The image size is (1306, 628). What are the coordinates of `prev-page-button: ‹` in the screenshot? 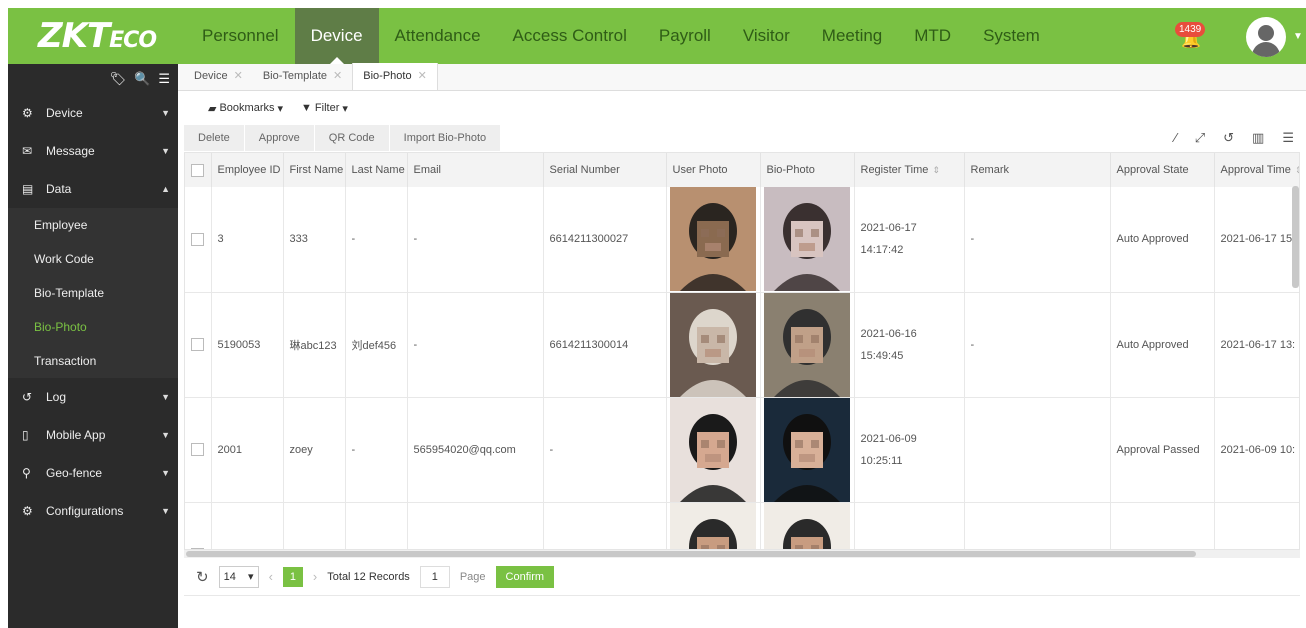 It's located at (271, 576).